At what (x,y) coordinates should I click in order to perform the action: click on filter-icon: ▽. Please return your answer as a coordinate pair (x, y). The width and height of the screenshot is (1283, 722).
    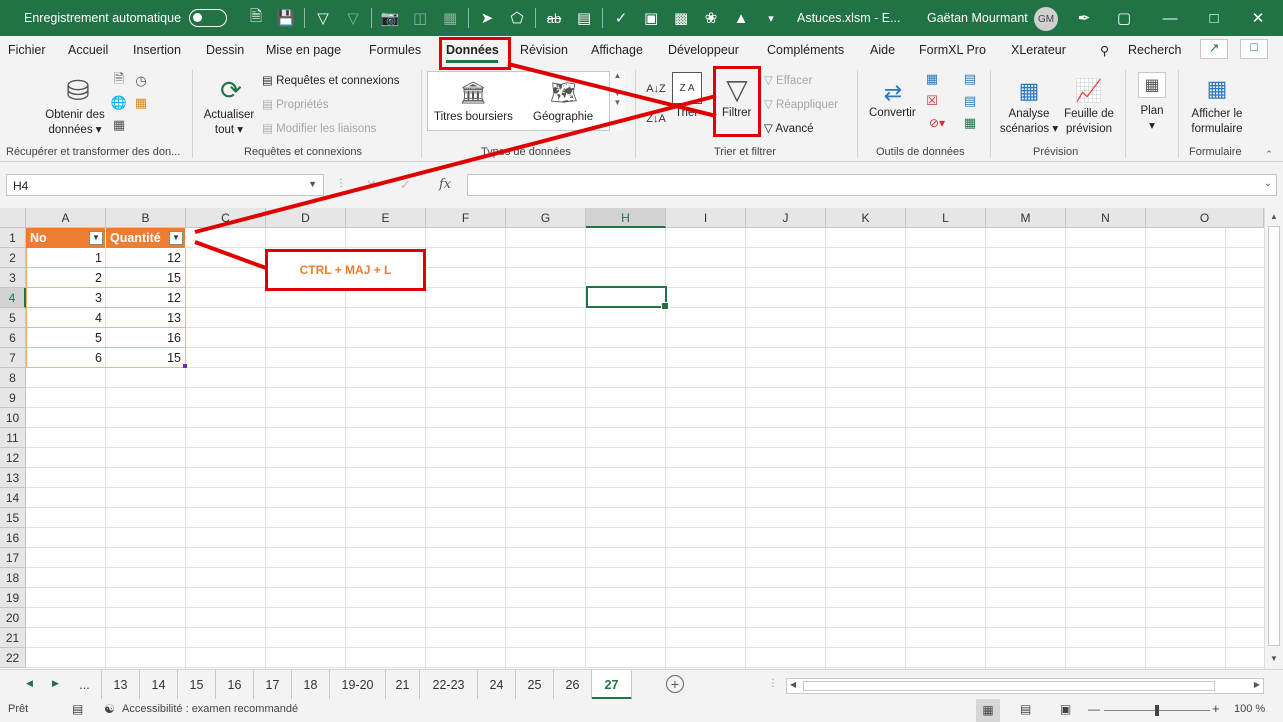
    Looking at the image, I should click on (323, 18).